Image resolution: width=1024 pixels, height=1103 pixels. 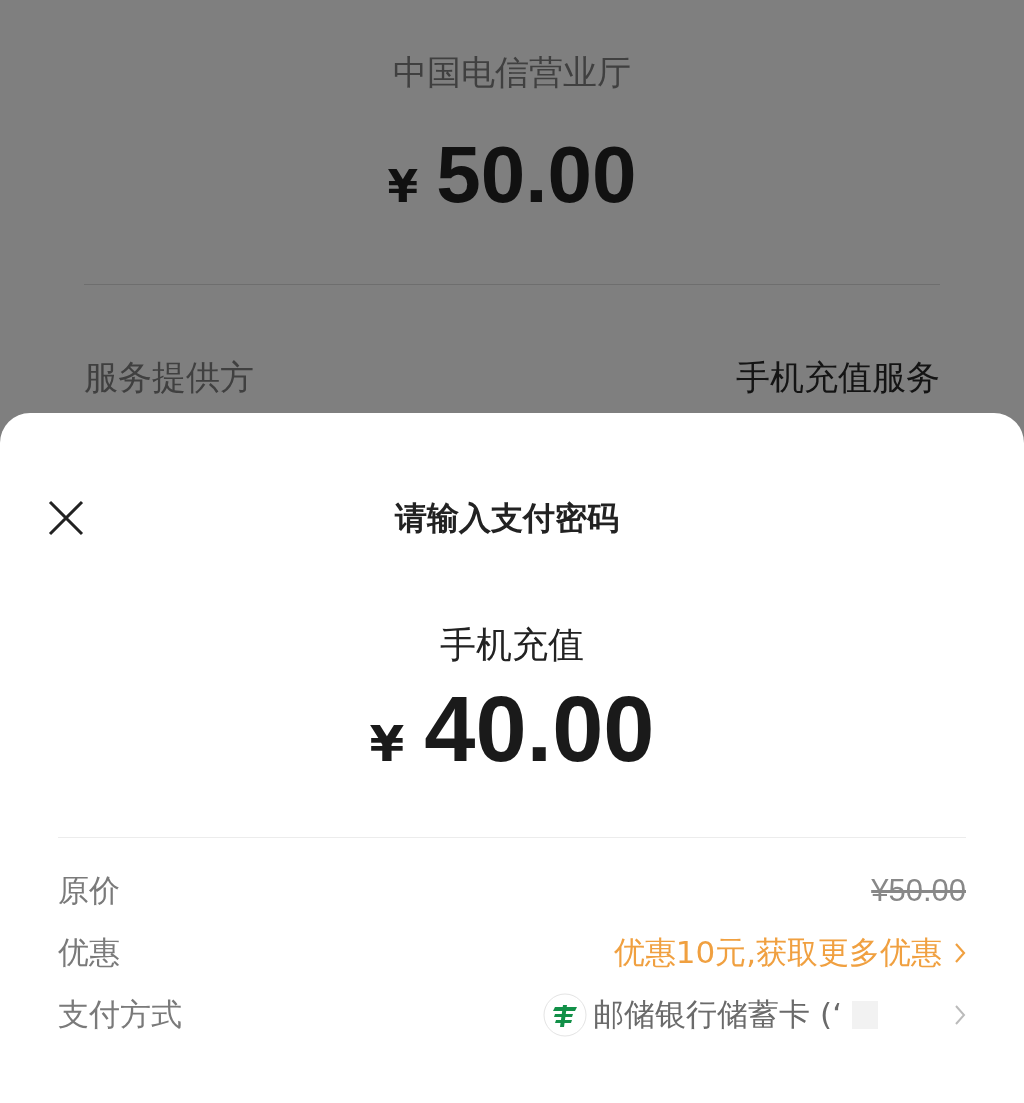 I want to click on sheet-title: 请输入支付密码, so click(x=507, y=518).